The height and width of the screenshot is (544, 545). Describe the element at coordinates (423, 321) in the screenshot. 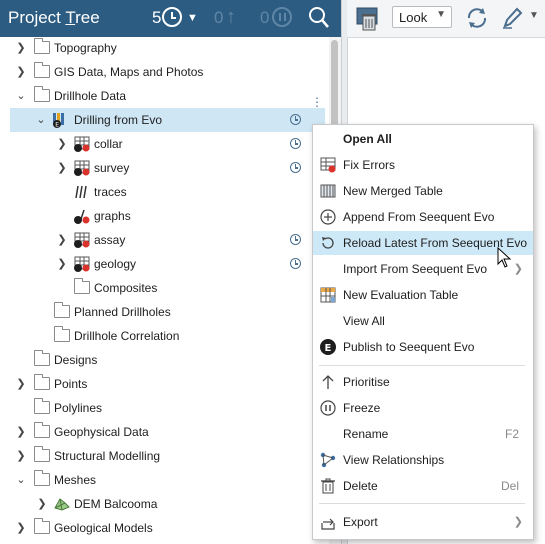

I see `menu-item-view-all: View All` at that location.